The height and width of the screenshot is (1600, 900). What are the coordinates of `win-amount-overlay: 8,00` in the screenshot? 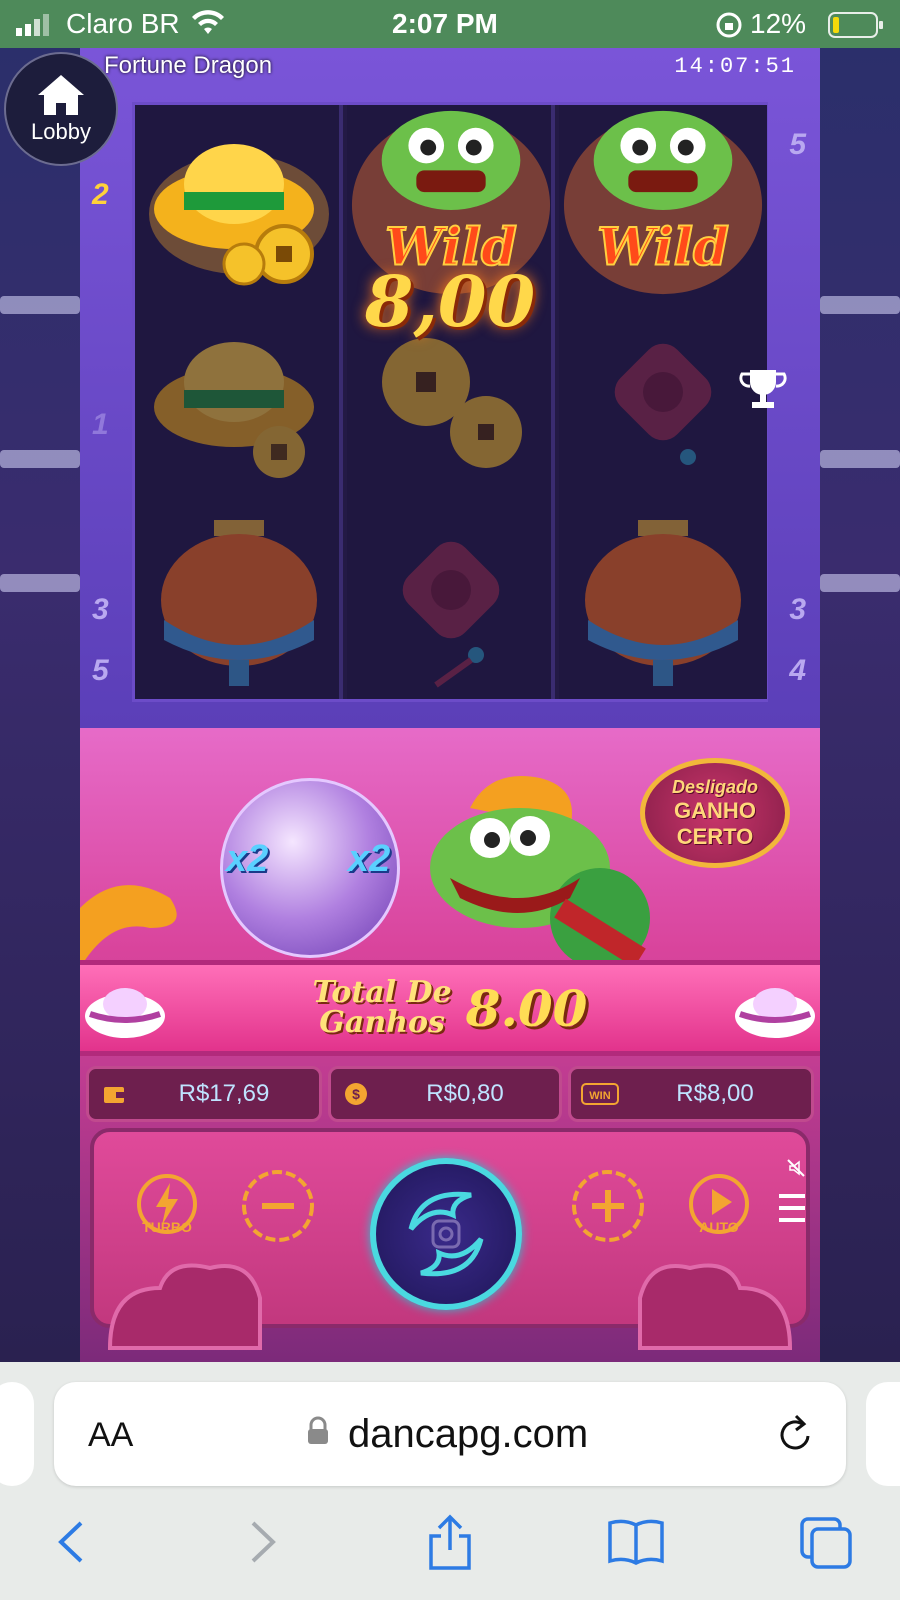 It's located at (450, 301).